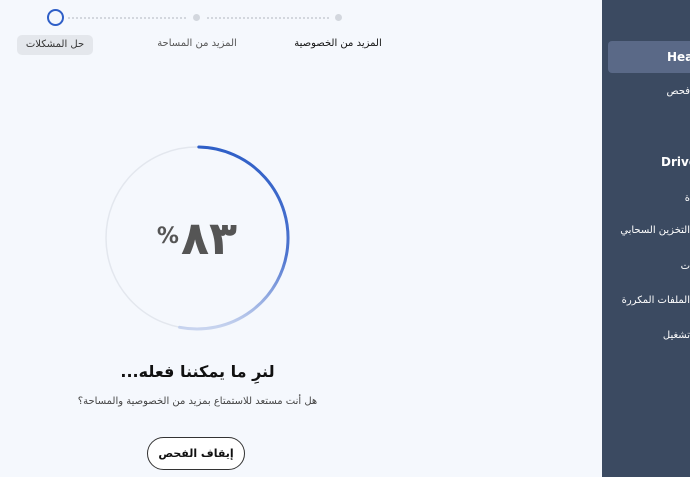 The width and height of the screenshot is (690, 477). I want to click on percent-sign: %, so click(167, 236).